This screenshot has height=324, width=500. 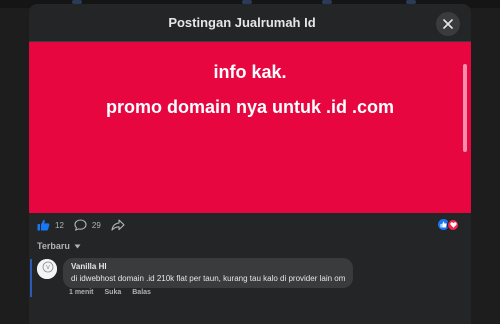 What do you see at coordinates (250, 225) in the screenshot?
I see `post-actions: 12 29` at bounding box center [250, 225].